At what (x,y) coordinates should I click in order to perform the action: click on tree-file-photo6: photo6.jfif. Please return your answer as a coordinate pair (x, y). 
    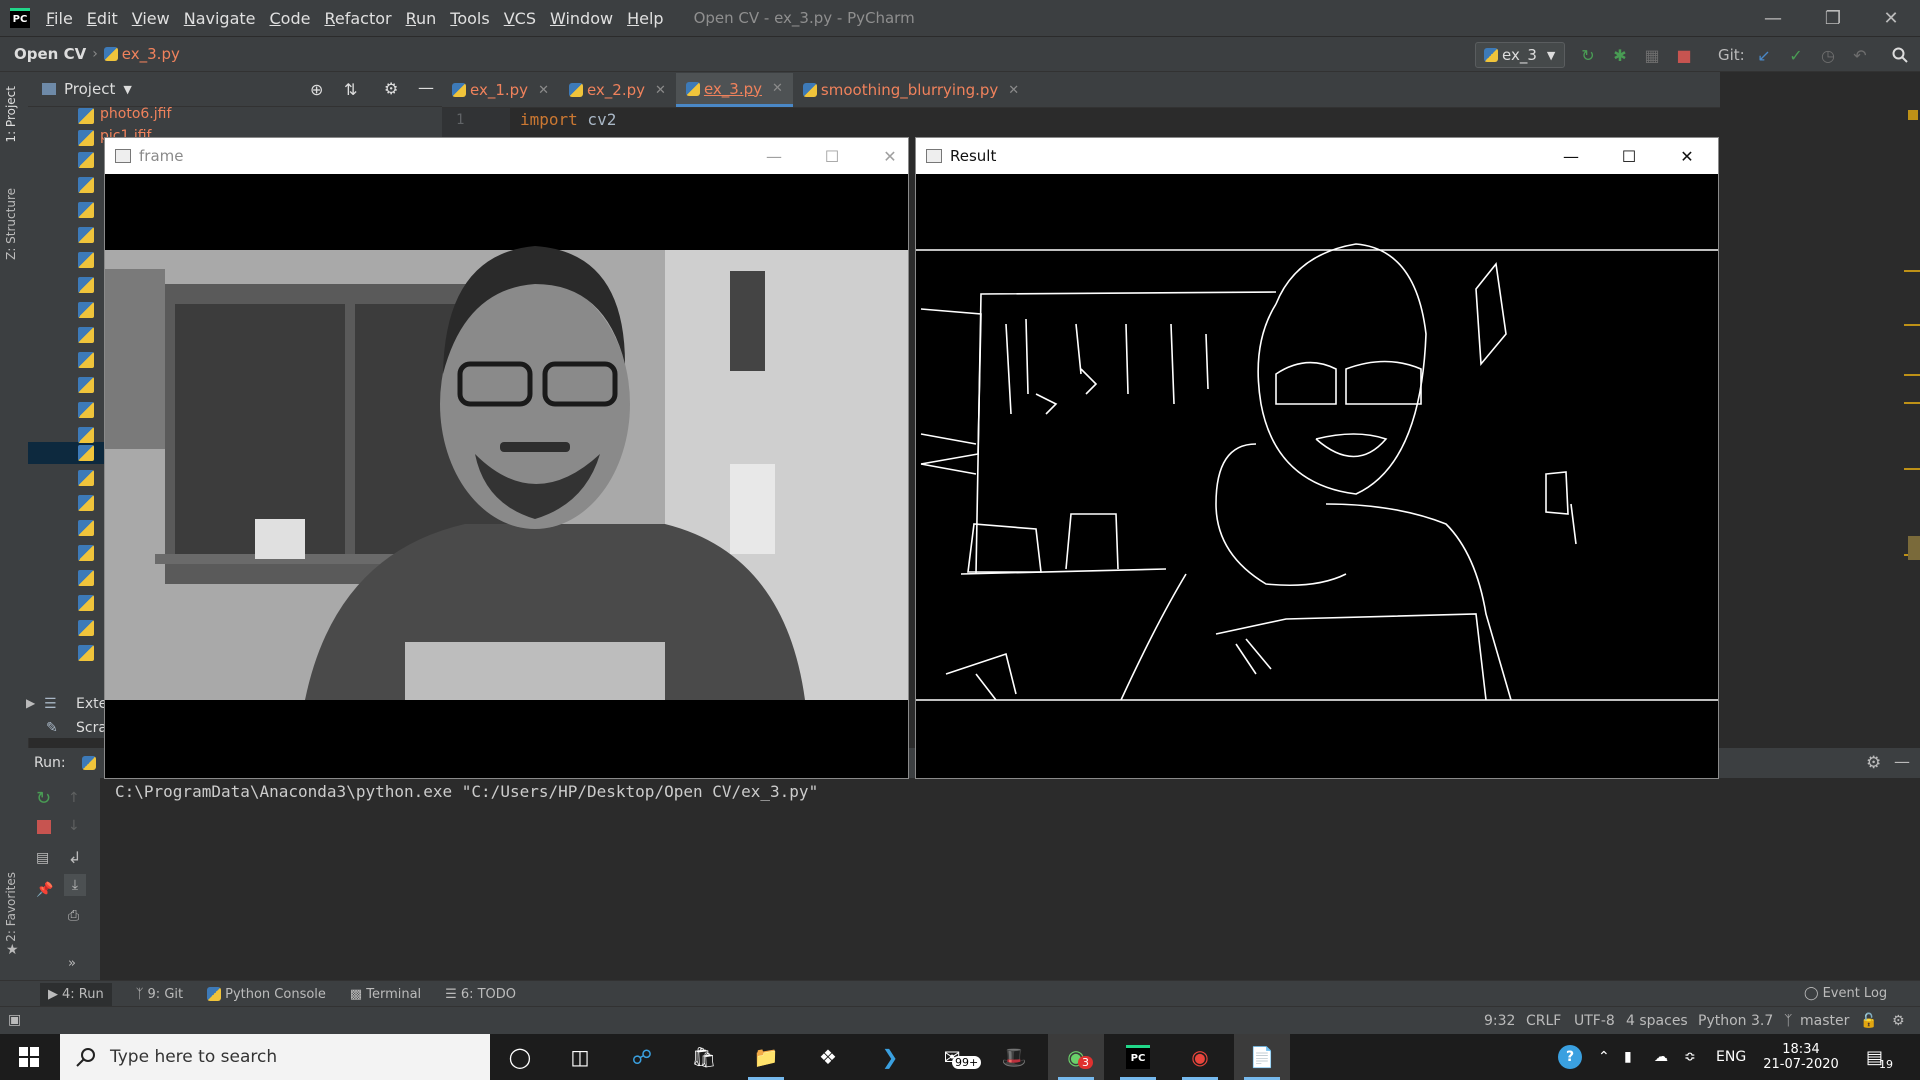
    Looking at the image, I should click on (135, 114).